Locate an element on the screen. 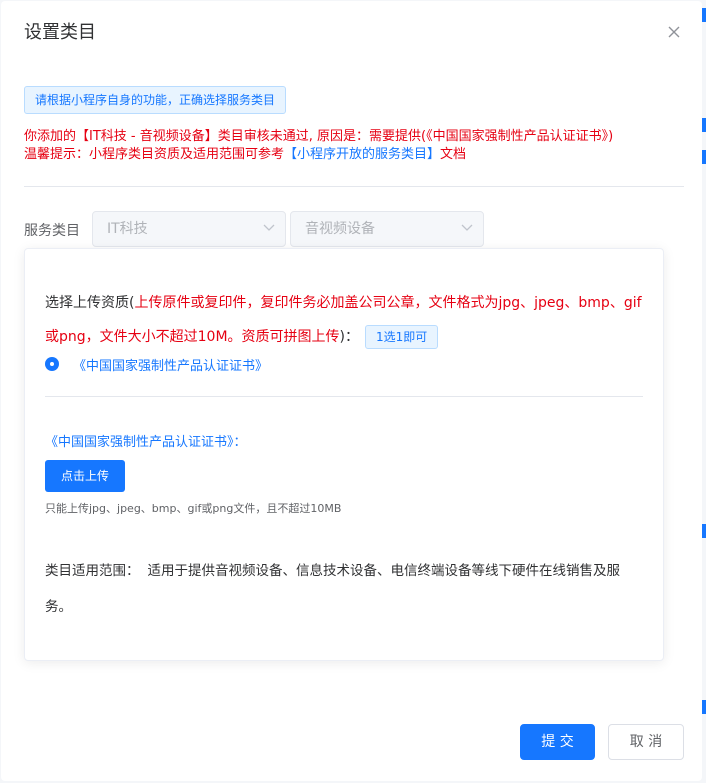 Image resolution: width=706 pixels, height=783 pixels. upload-hint: 只能上传jpg、jpeg、bmp、gif或png文件，且不超过10MB is located at coordinates (193, 508).